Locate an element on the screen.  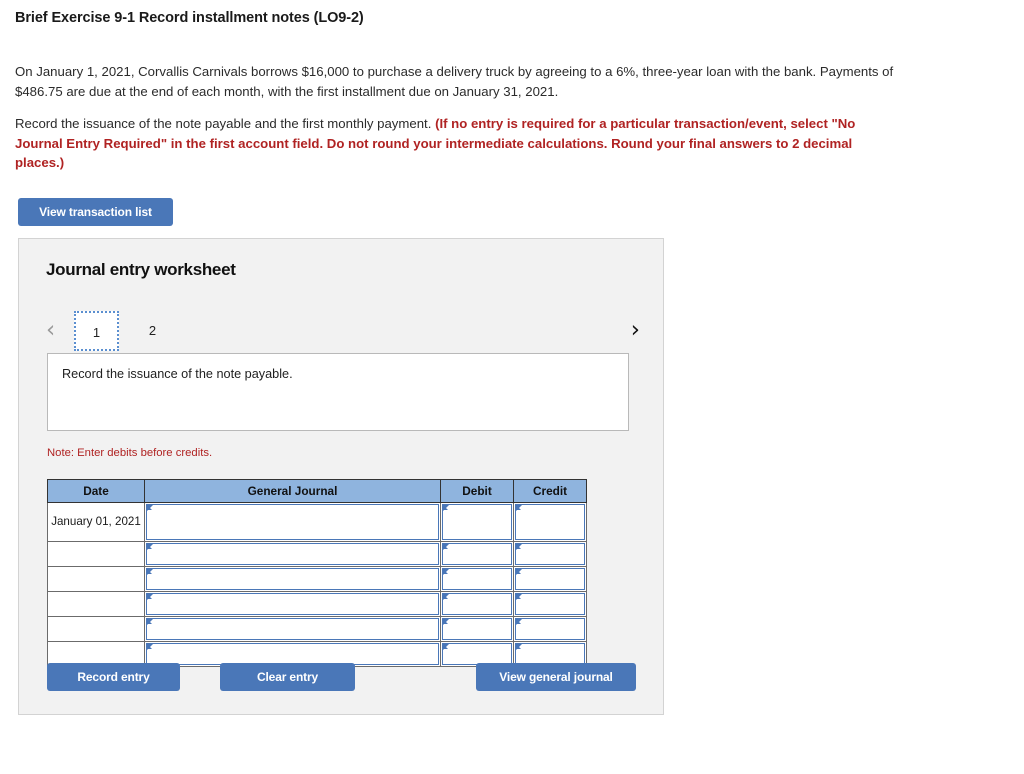
worksheet-tab-2: 2 is located at coordinates (152, 331).